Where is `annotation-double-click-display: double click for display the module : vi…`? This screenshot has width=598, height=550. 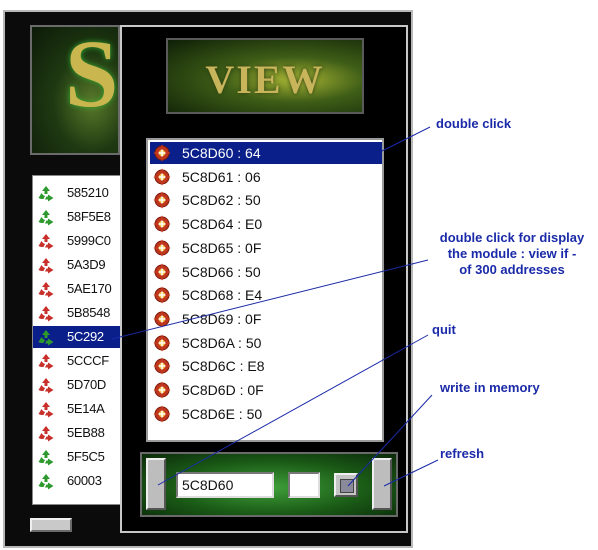
annotation-double-click-display: double click for display the module : vi… is located at coordinates (512, 254).